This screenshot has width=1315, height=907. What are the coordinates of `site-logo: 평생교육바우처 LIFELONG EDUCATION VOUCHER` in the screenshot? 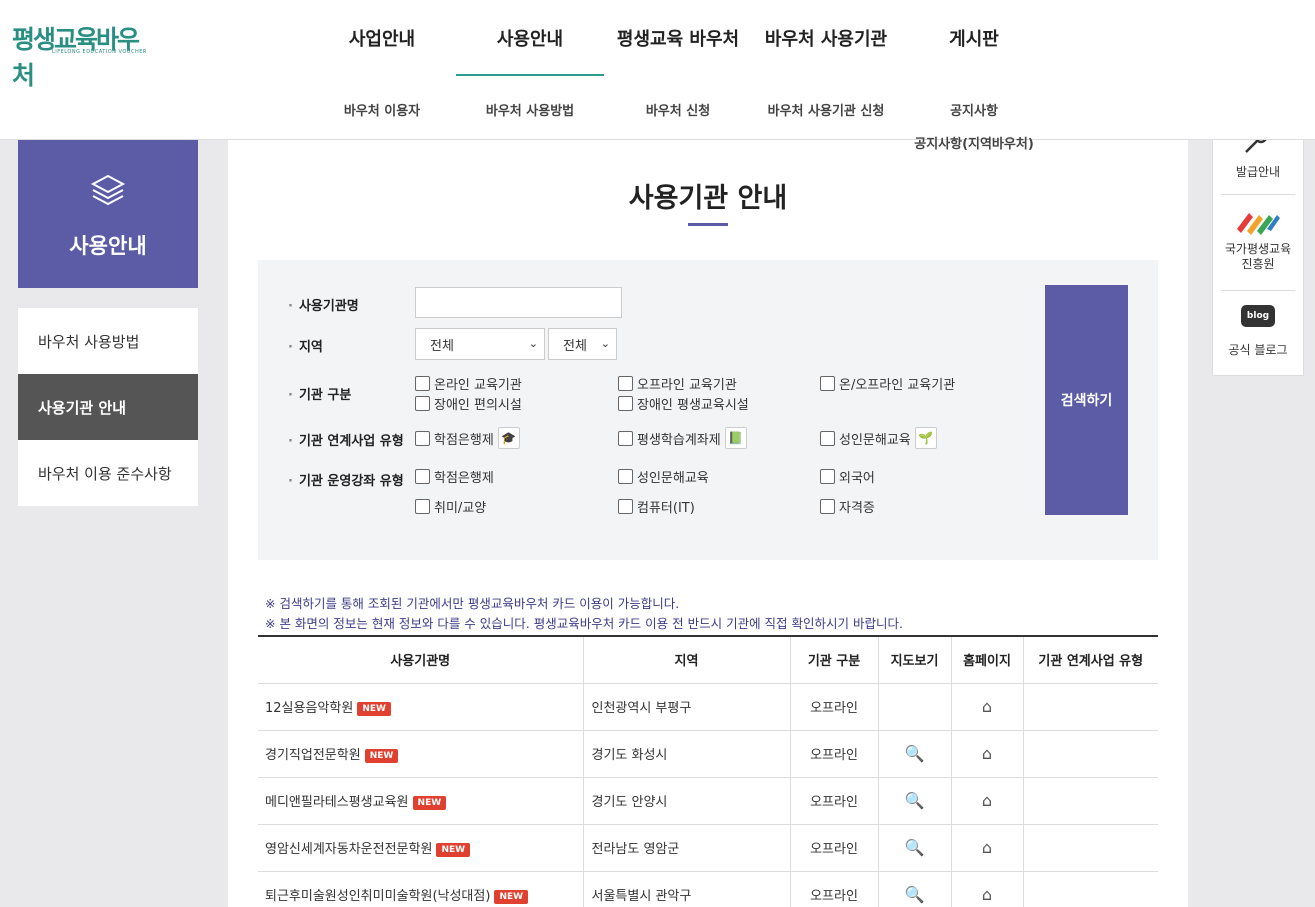 It's located at (82, 55).